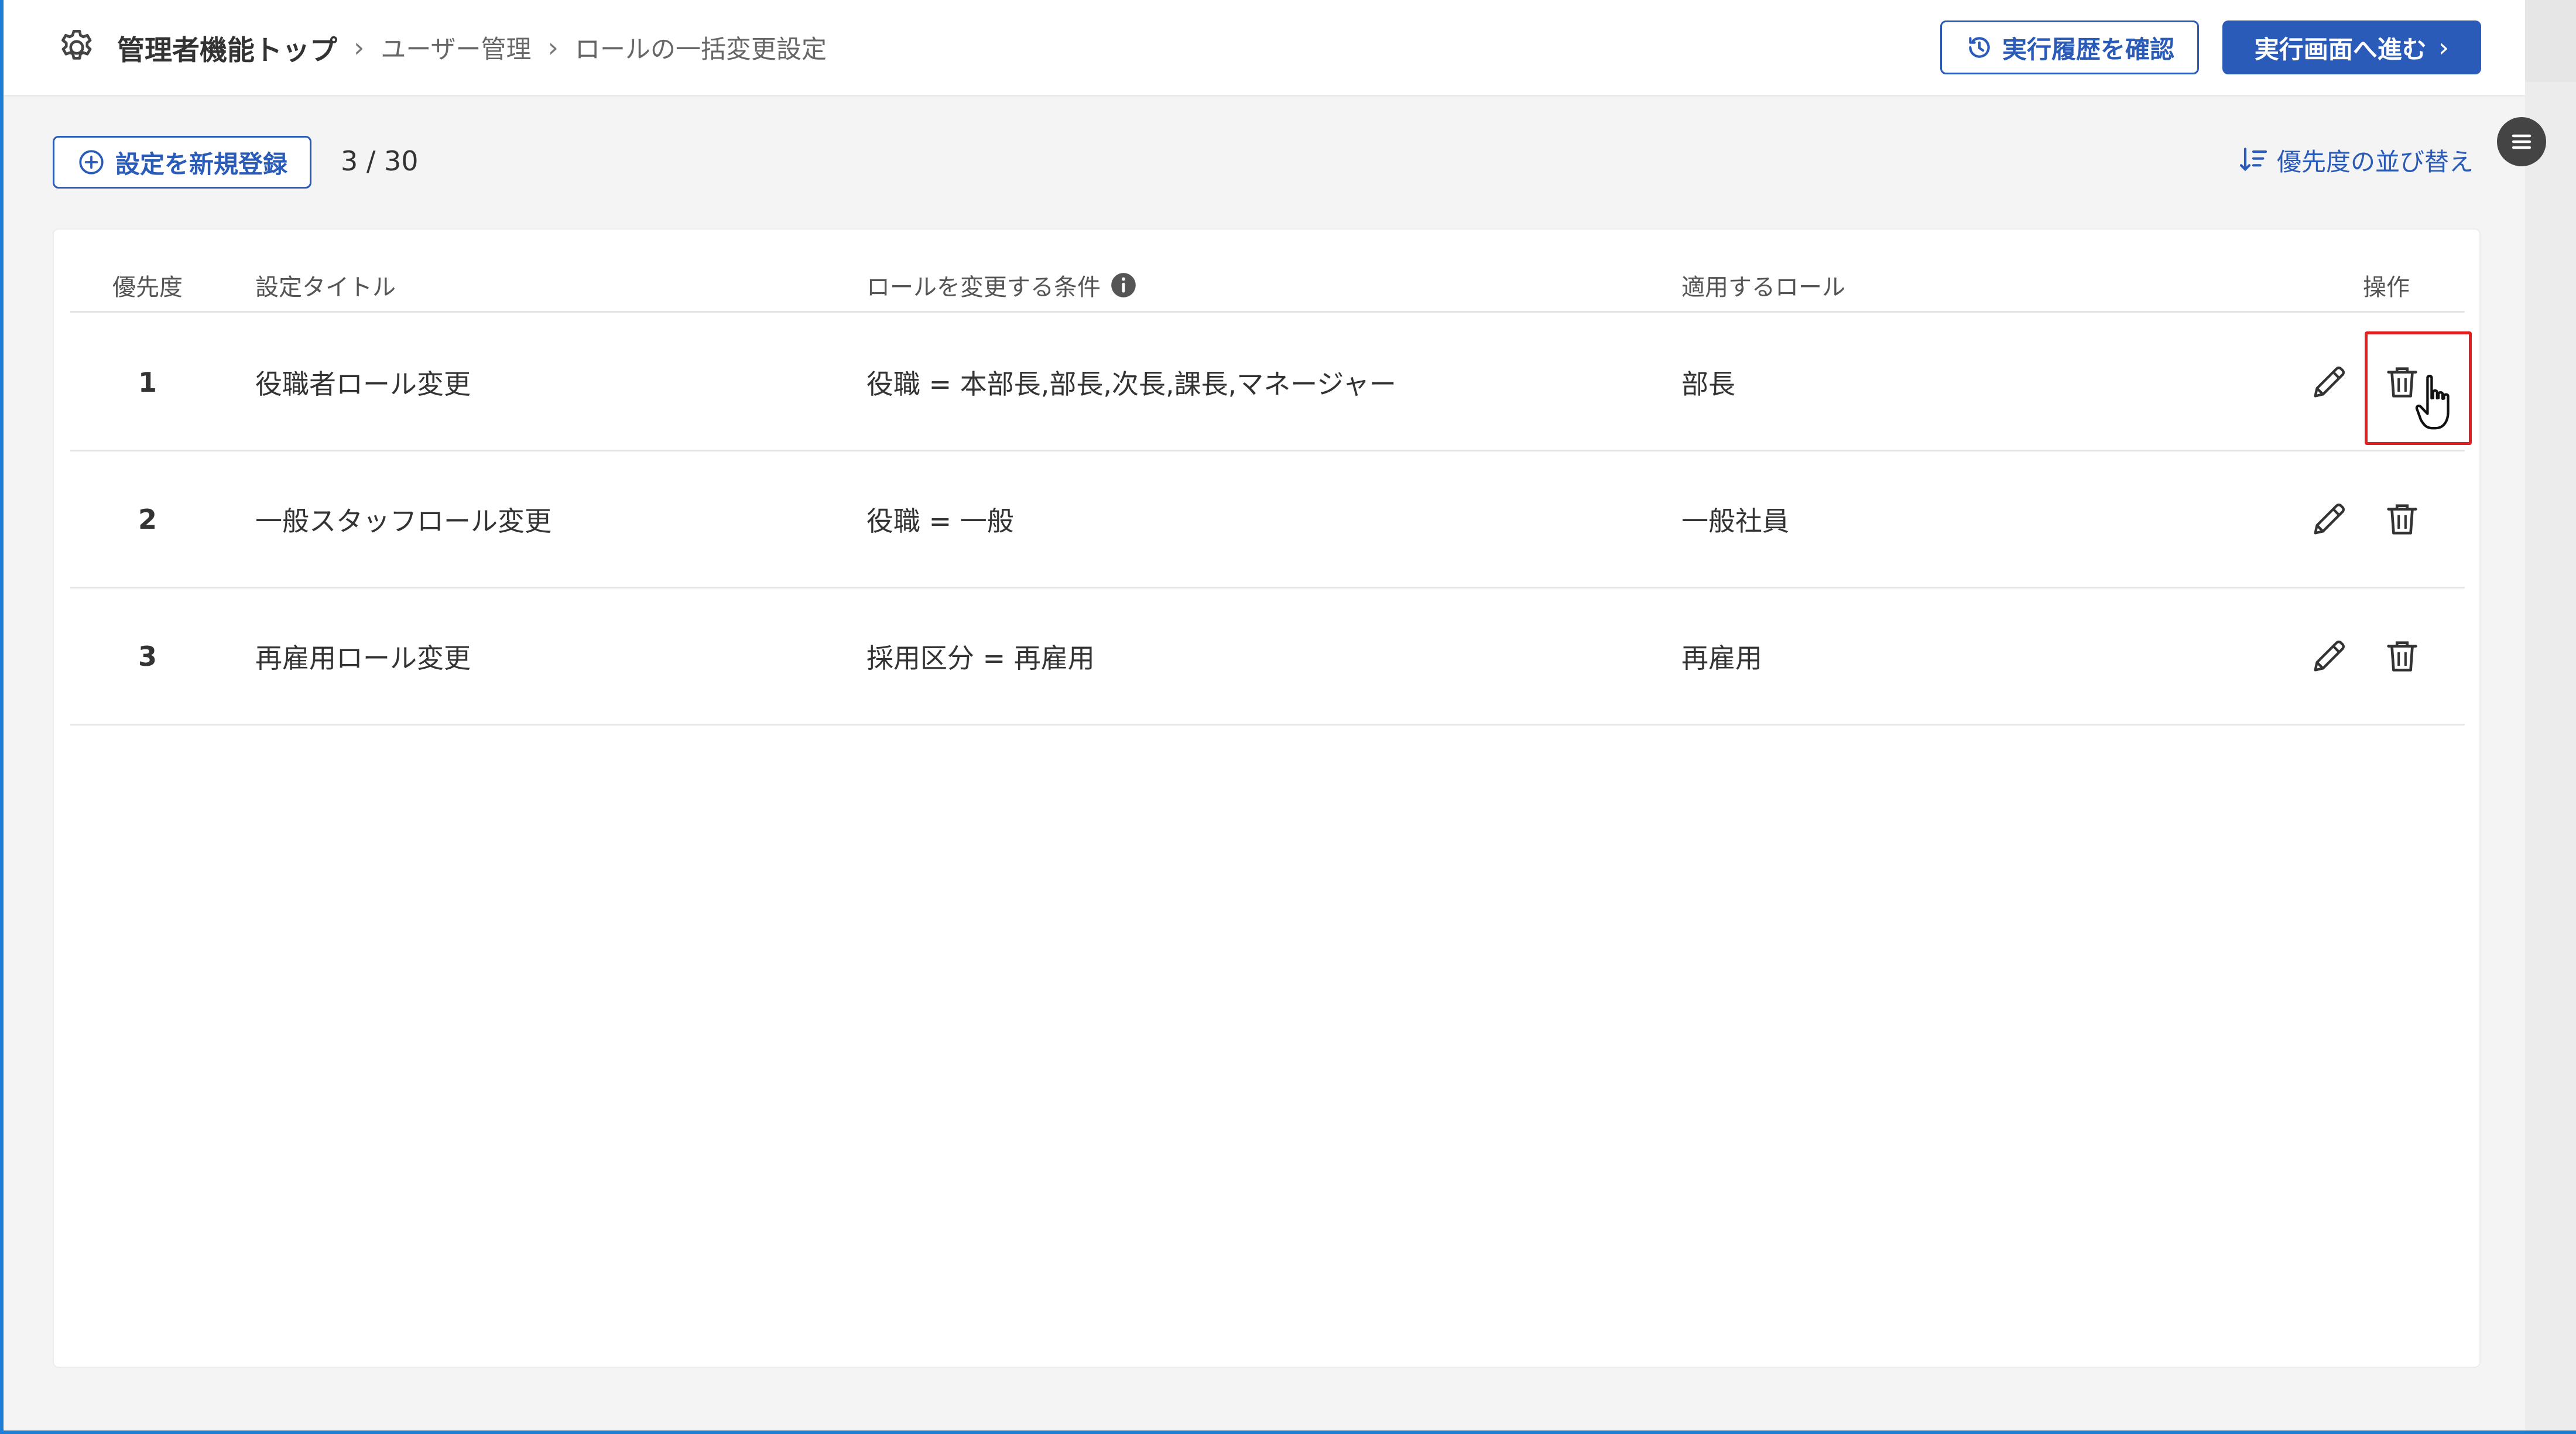  I want to click on table-row: 3 再雇用ロール変更 採用区分 = 再雇用 再雇用, so click(1267, 656).